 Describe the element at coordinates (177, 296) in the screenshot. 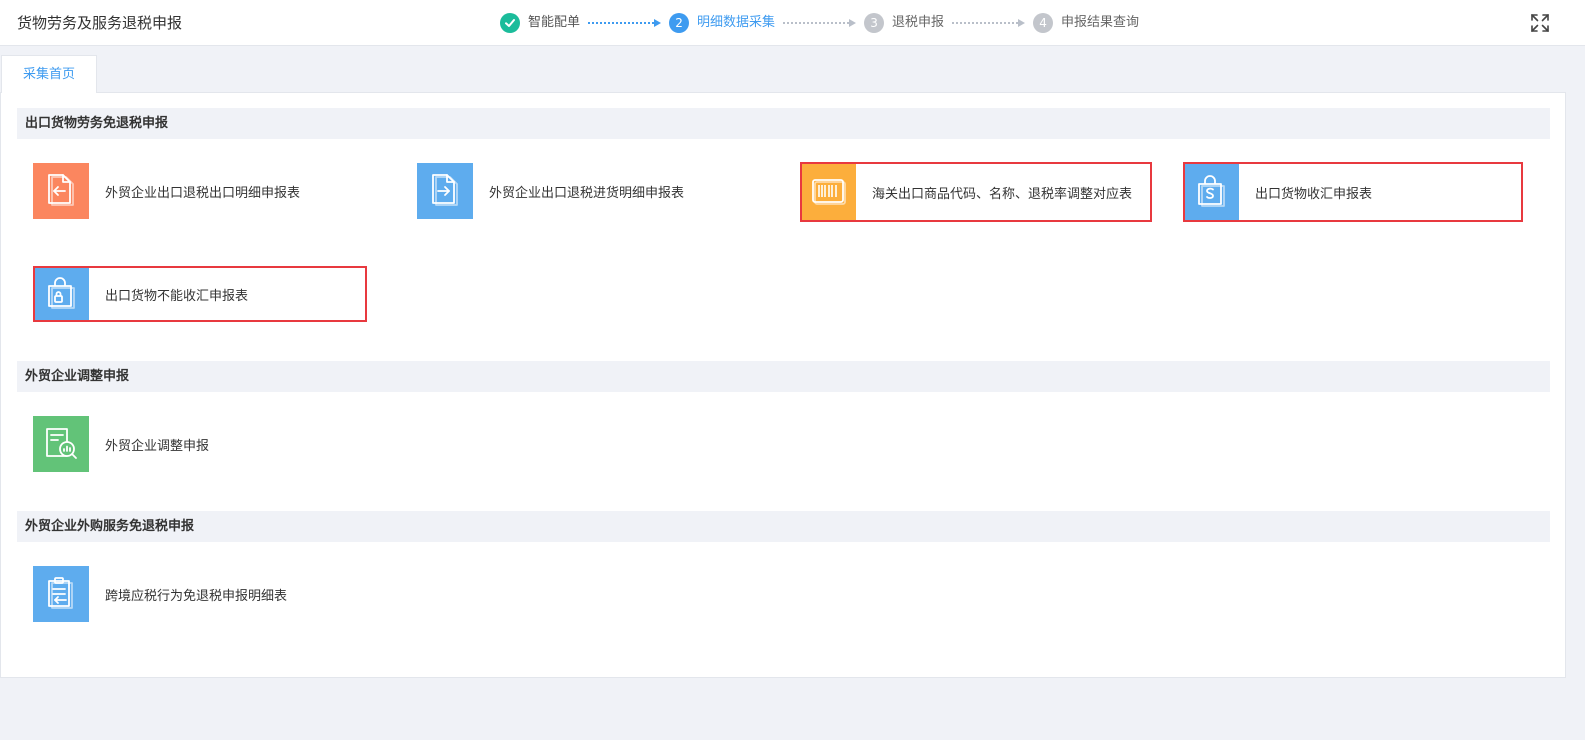

I see `card-label: 出口货物不能收汇申报表` at that location.